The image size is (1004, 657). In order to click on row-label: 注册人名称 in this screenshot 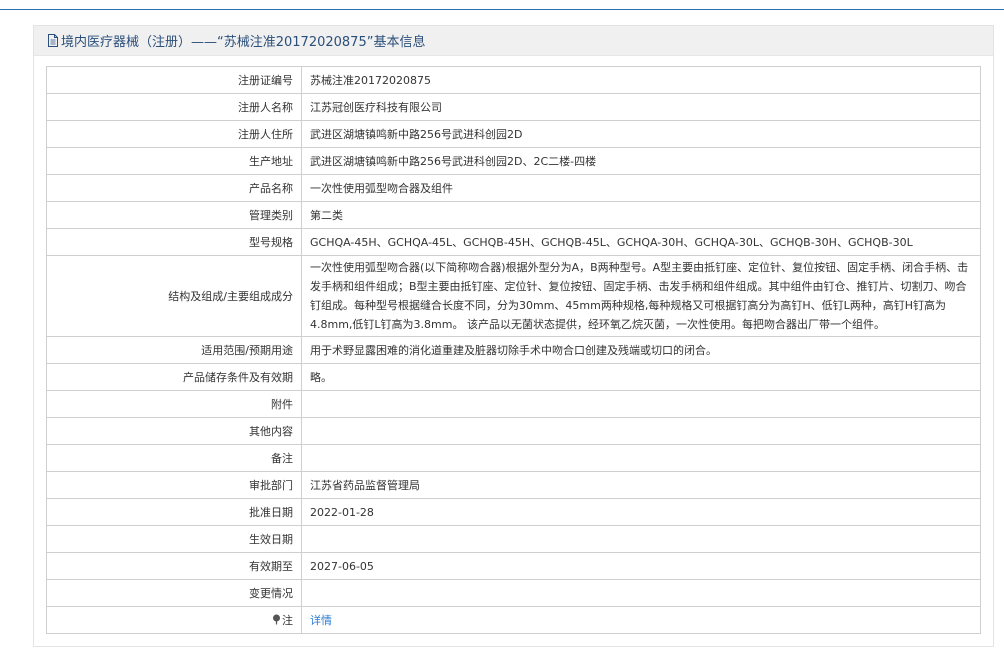, I will do `click(174, 107)`.